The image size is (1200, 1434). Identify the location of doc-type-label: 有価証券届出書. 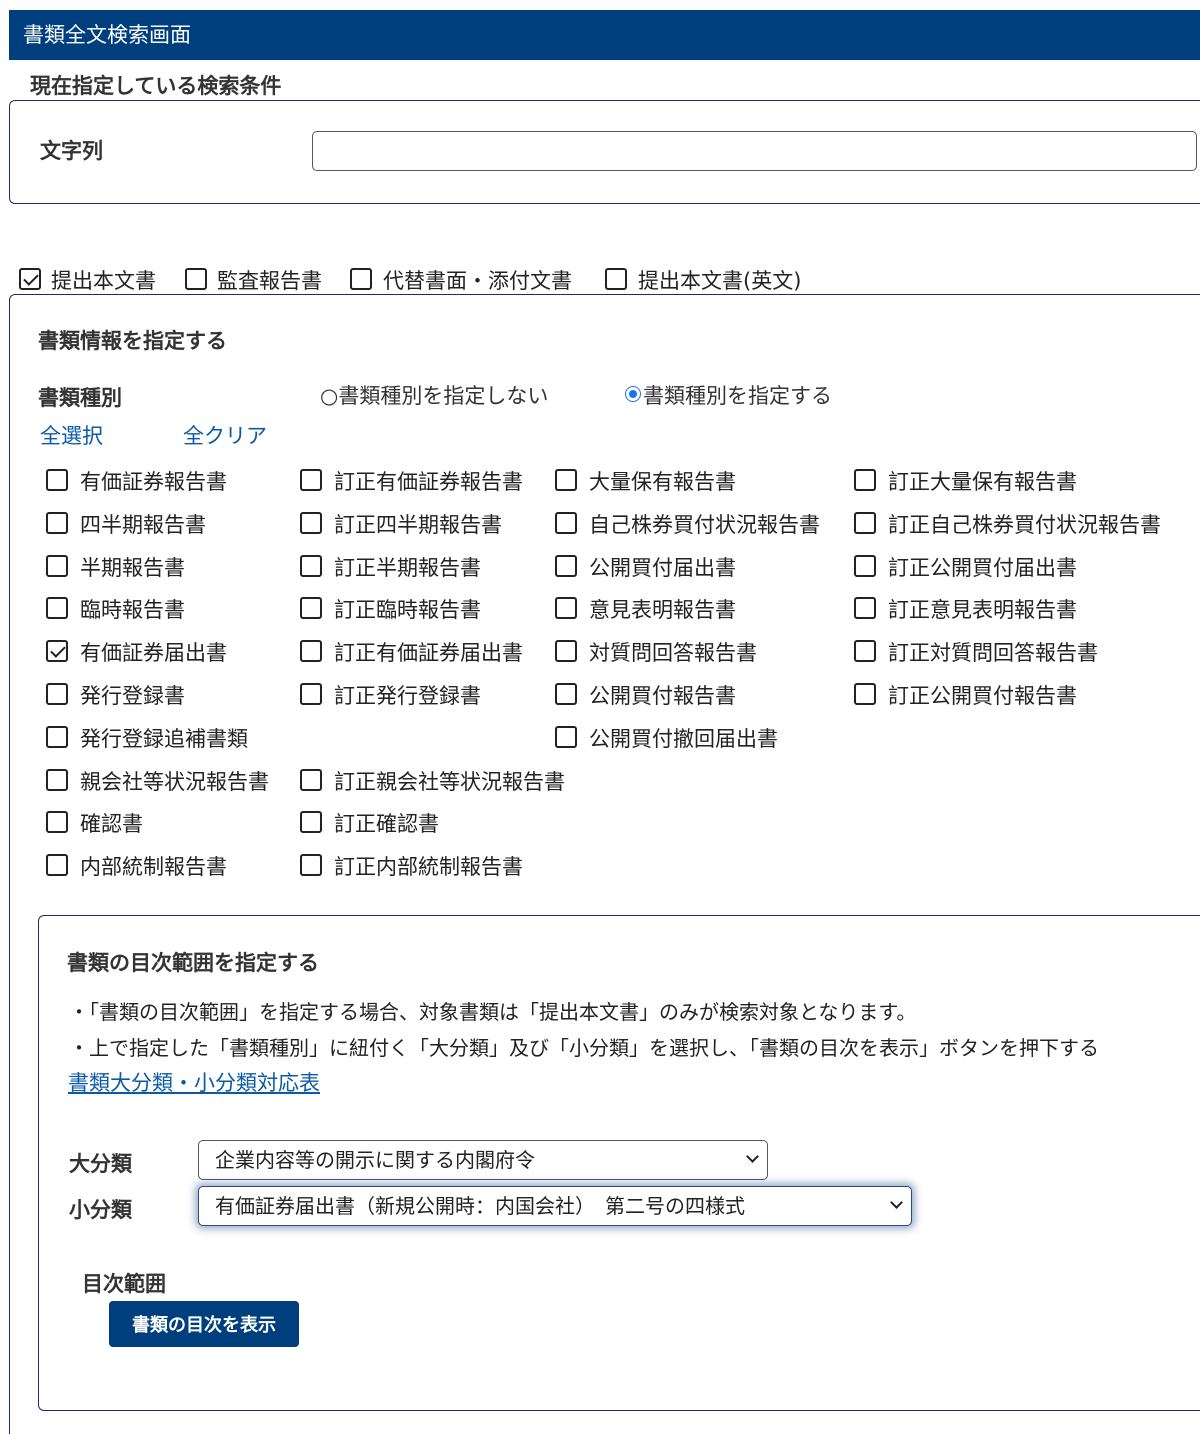
(153, 652).